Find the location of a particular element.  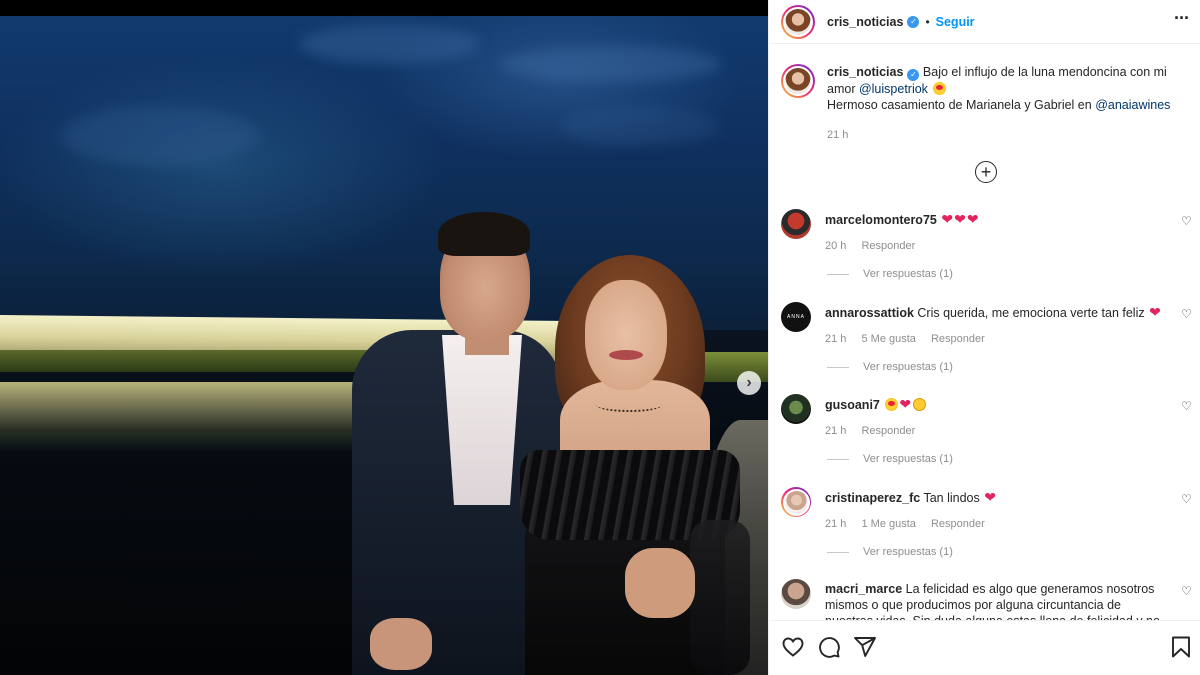

comment-username: annarossattiok is located at coordinates (869, 313).